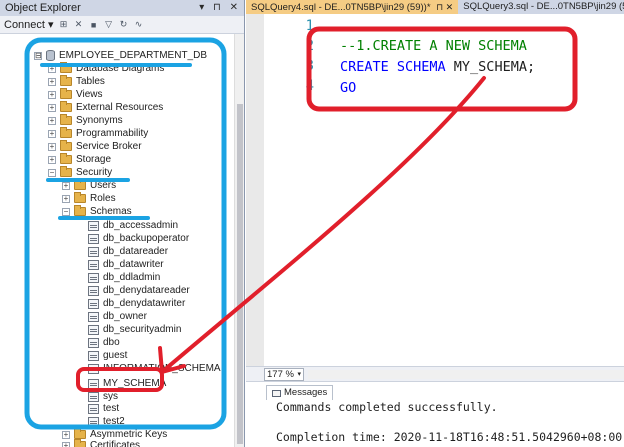 The height and width of the screenshot is (447, 624). Describe the element at coordinates (75, 94) in the screenshot. I see `tree-node-views: + Views` at that location.